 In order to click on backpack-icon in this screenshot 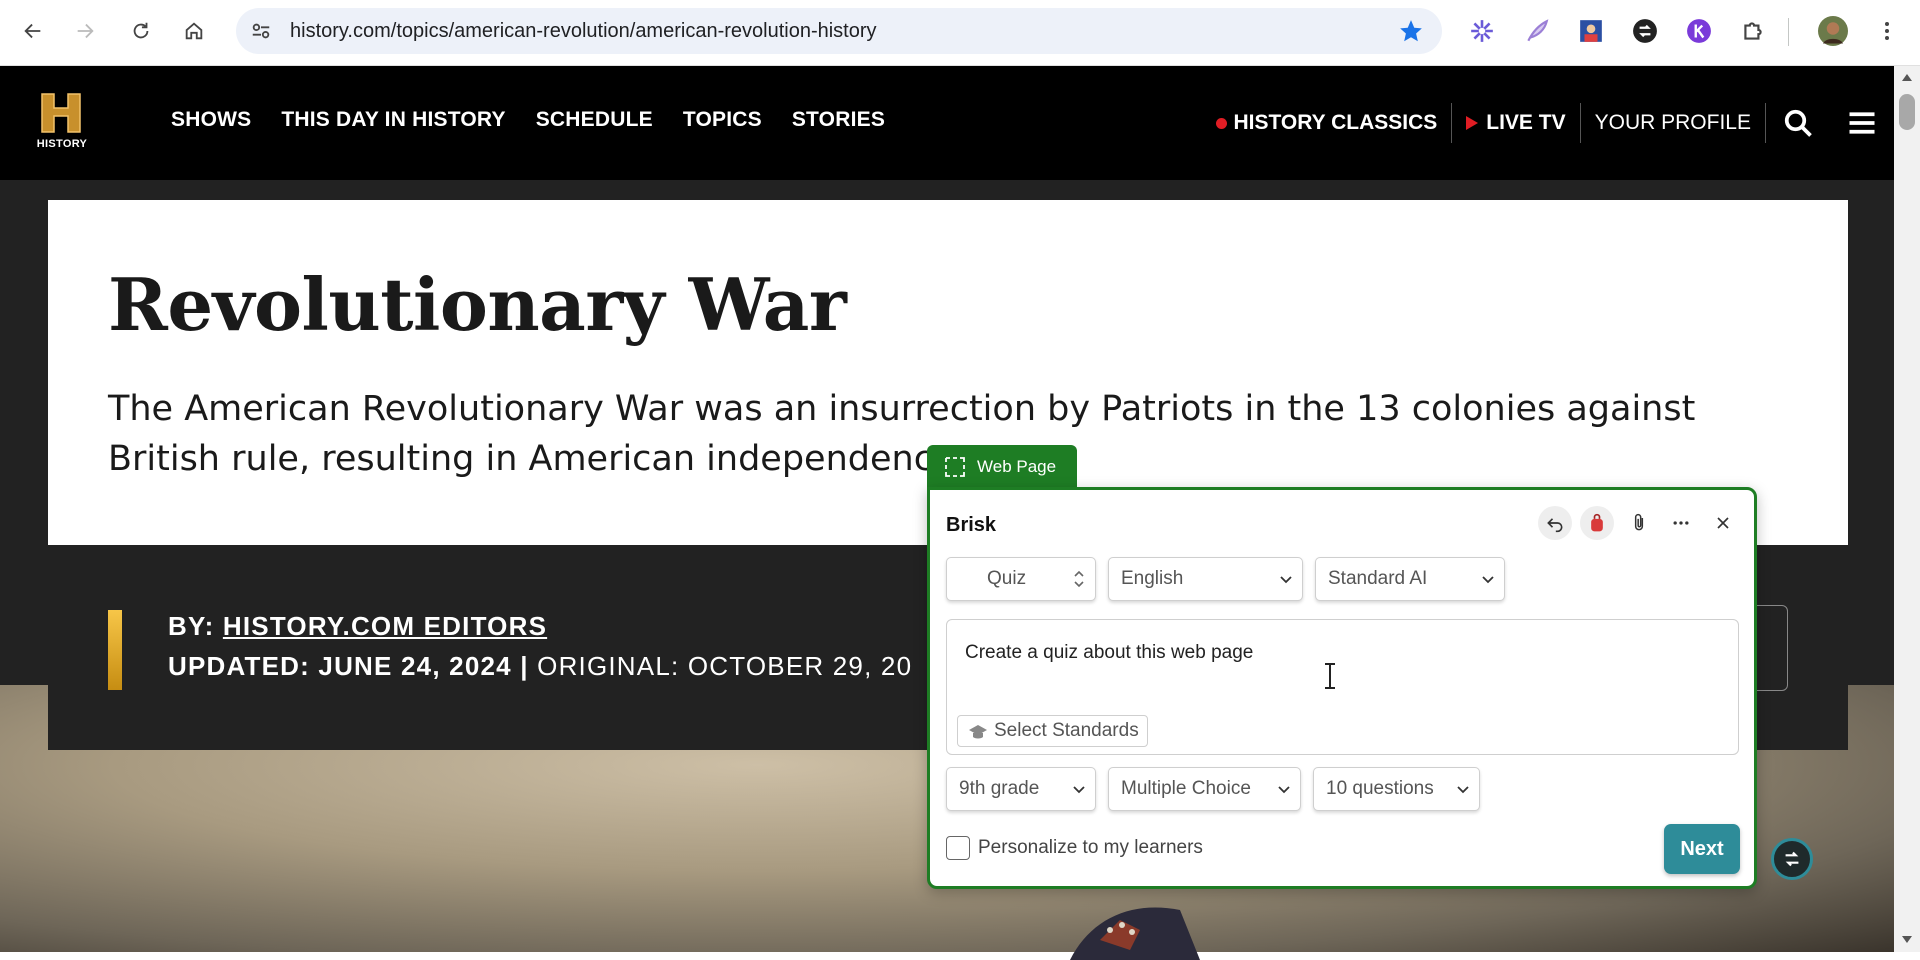, I will do `click(1597, 522)`.